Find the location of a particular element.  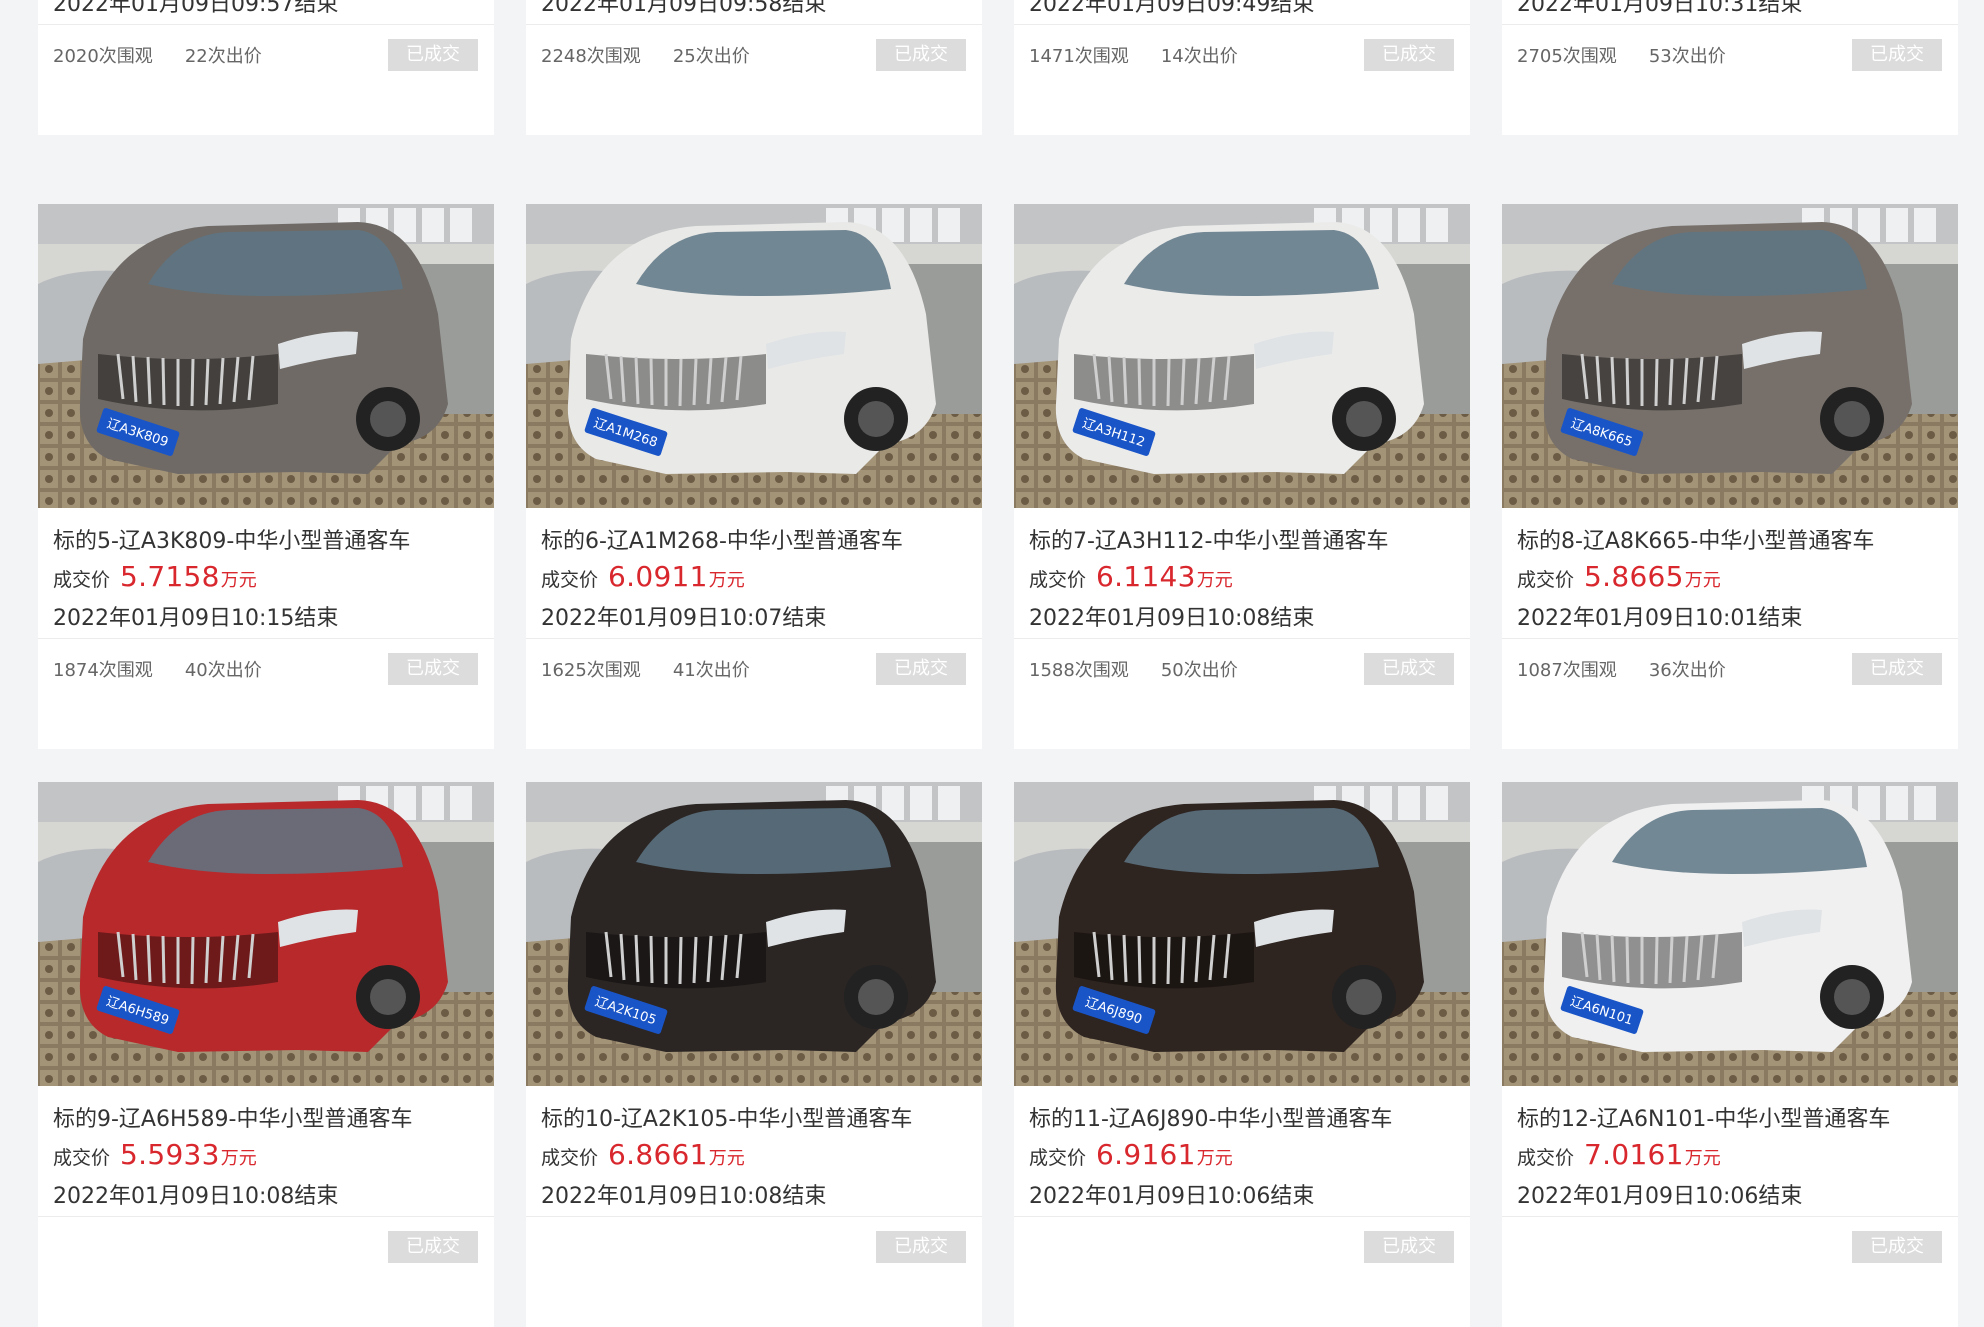

car-photo: 辽A1M268 is located at coordinates (754, 356).